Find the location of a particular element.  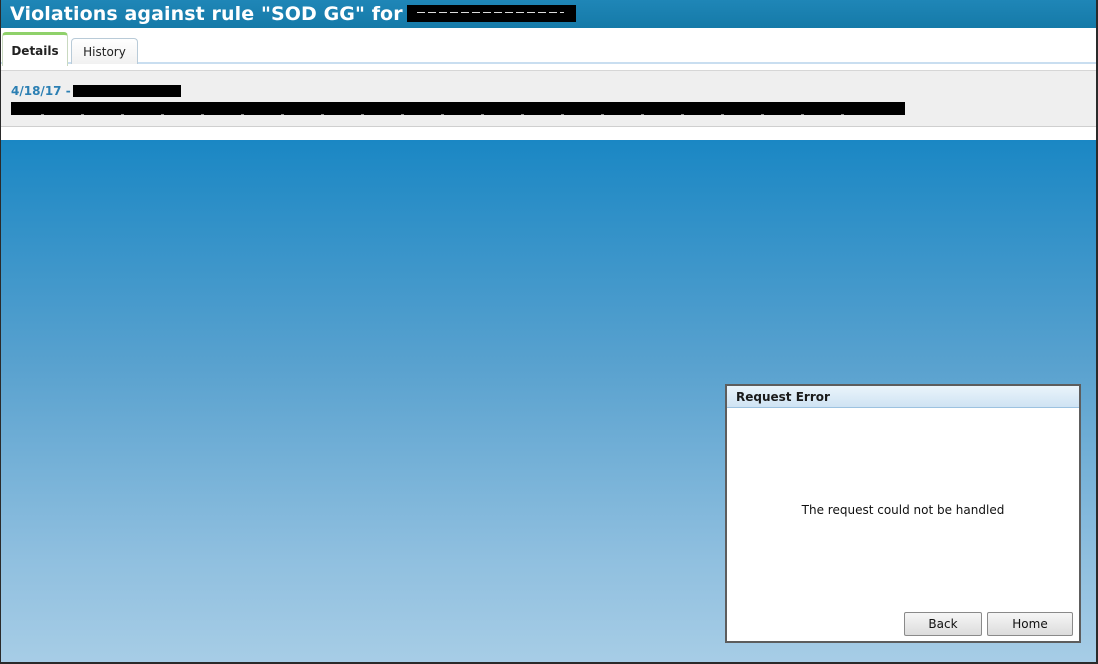

dialog-title: Request Error is located at coordinates (903, 397).